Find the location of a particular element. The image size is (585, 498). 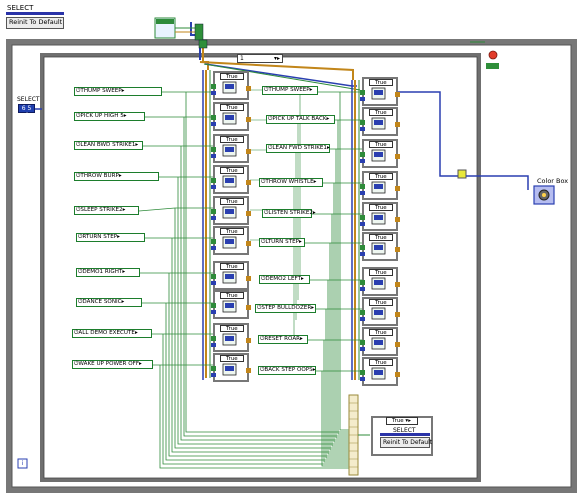

right-button-1: ⏻THUMP SWEEP▸ is located at coordinates (290, 90).